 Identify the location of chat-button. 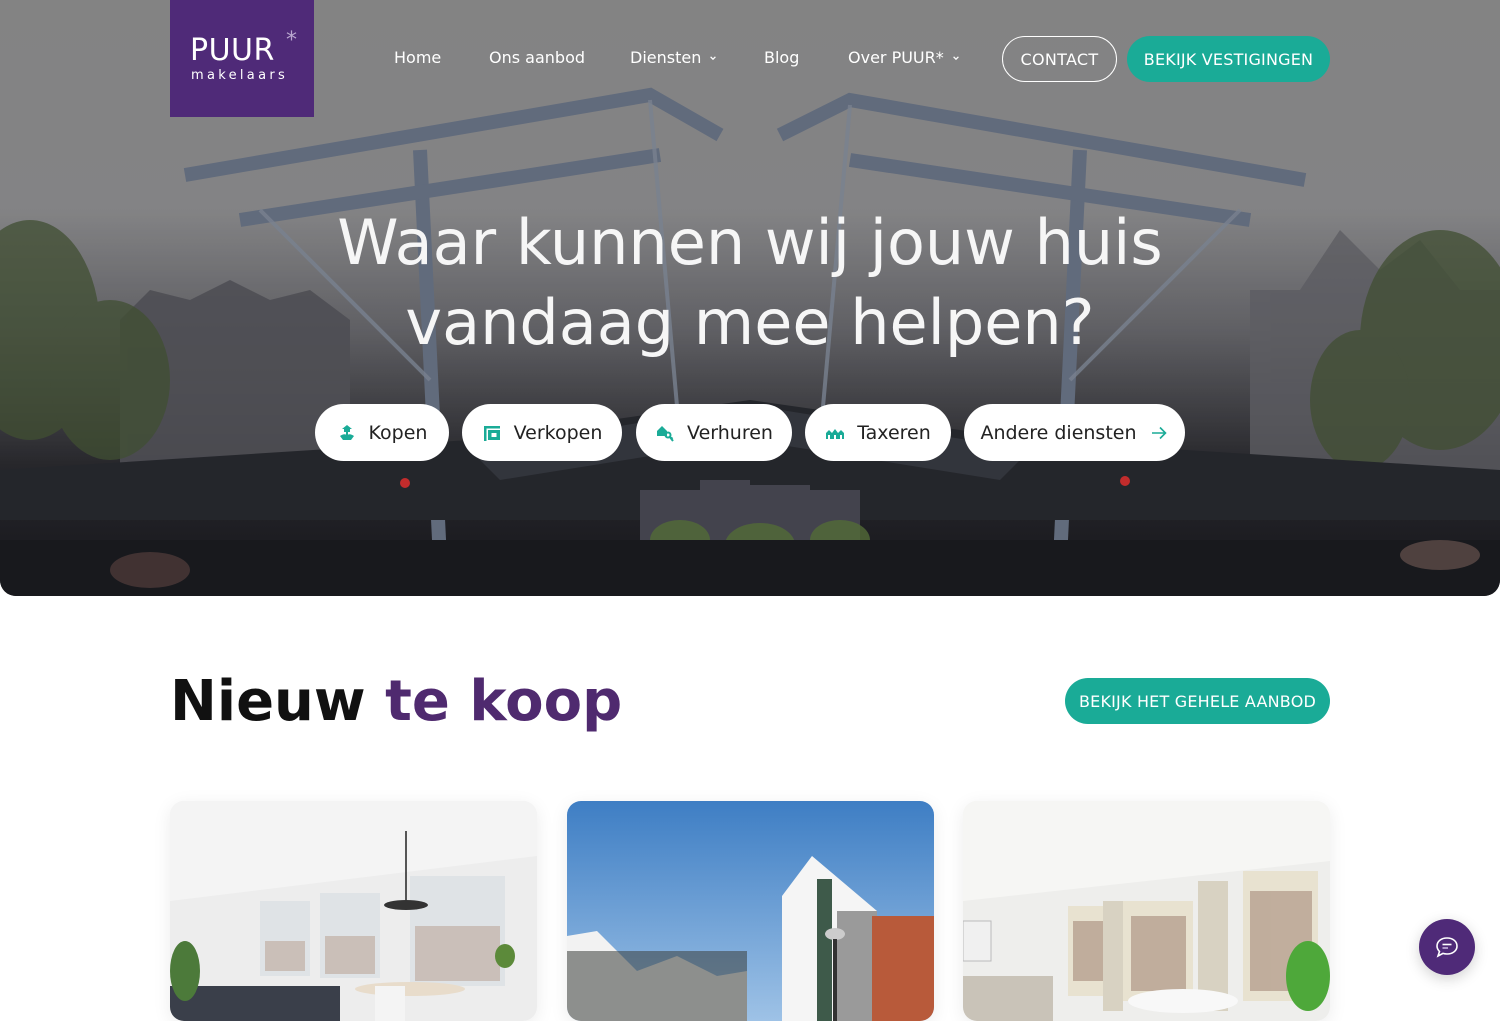
(1447, 947).